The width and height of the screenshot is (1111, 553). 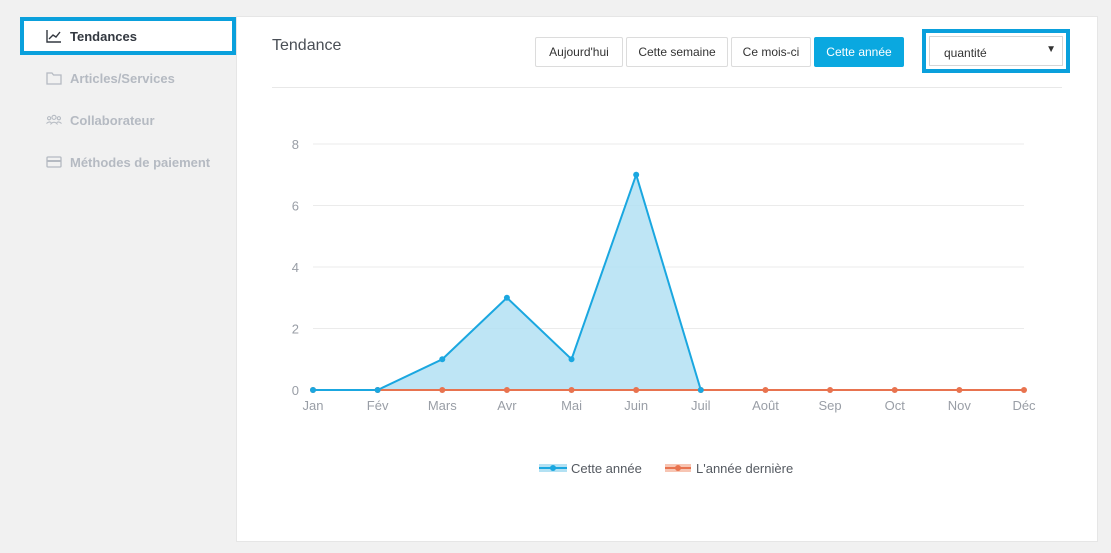 I want to click on y-tick-label: 8, so click(x=295, y=144).